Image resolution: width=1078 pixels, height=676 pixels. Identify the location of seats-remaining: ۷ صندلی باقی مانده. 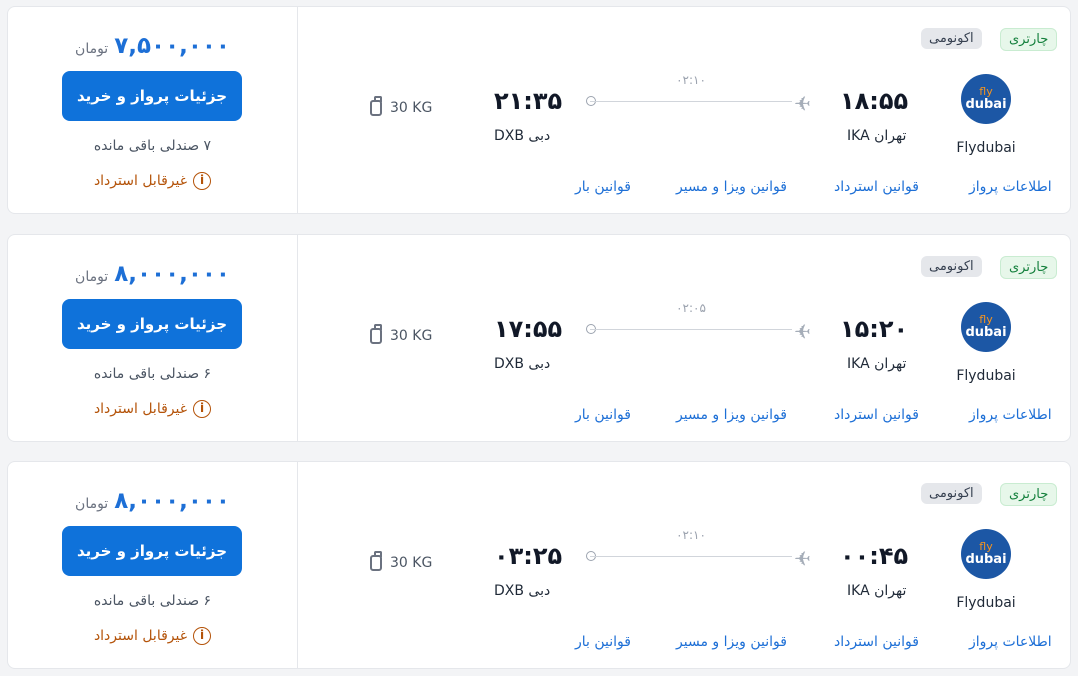
(152, 146).